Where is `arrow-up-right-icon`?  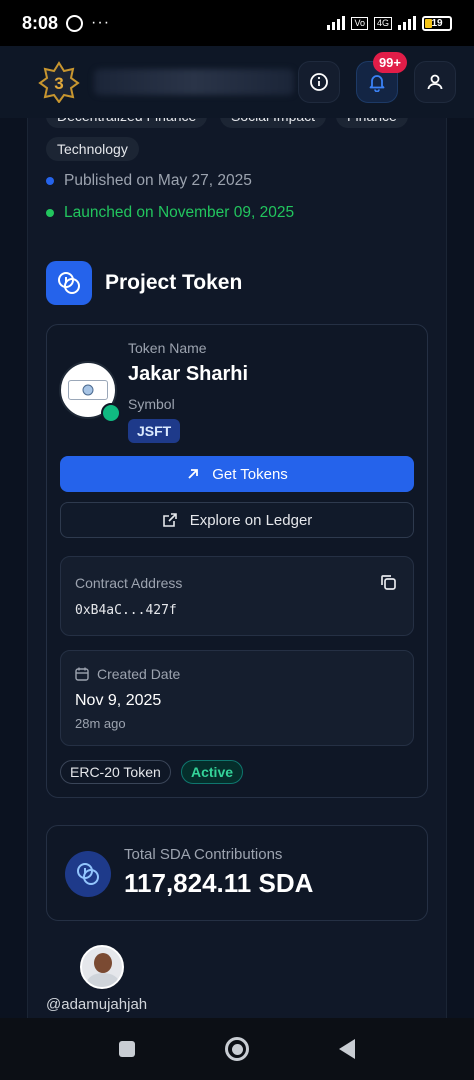 arrow-up-right-icon is located at coordinates (193, 474).